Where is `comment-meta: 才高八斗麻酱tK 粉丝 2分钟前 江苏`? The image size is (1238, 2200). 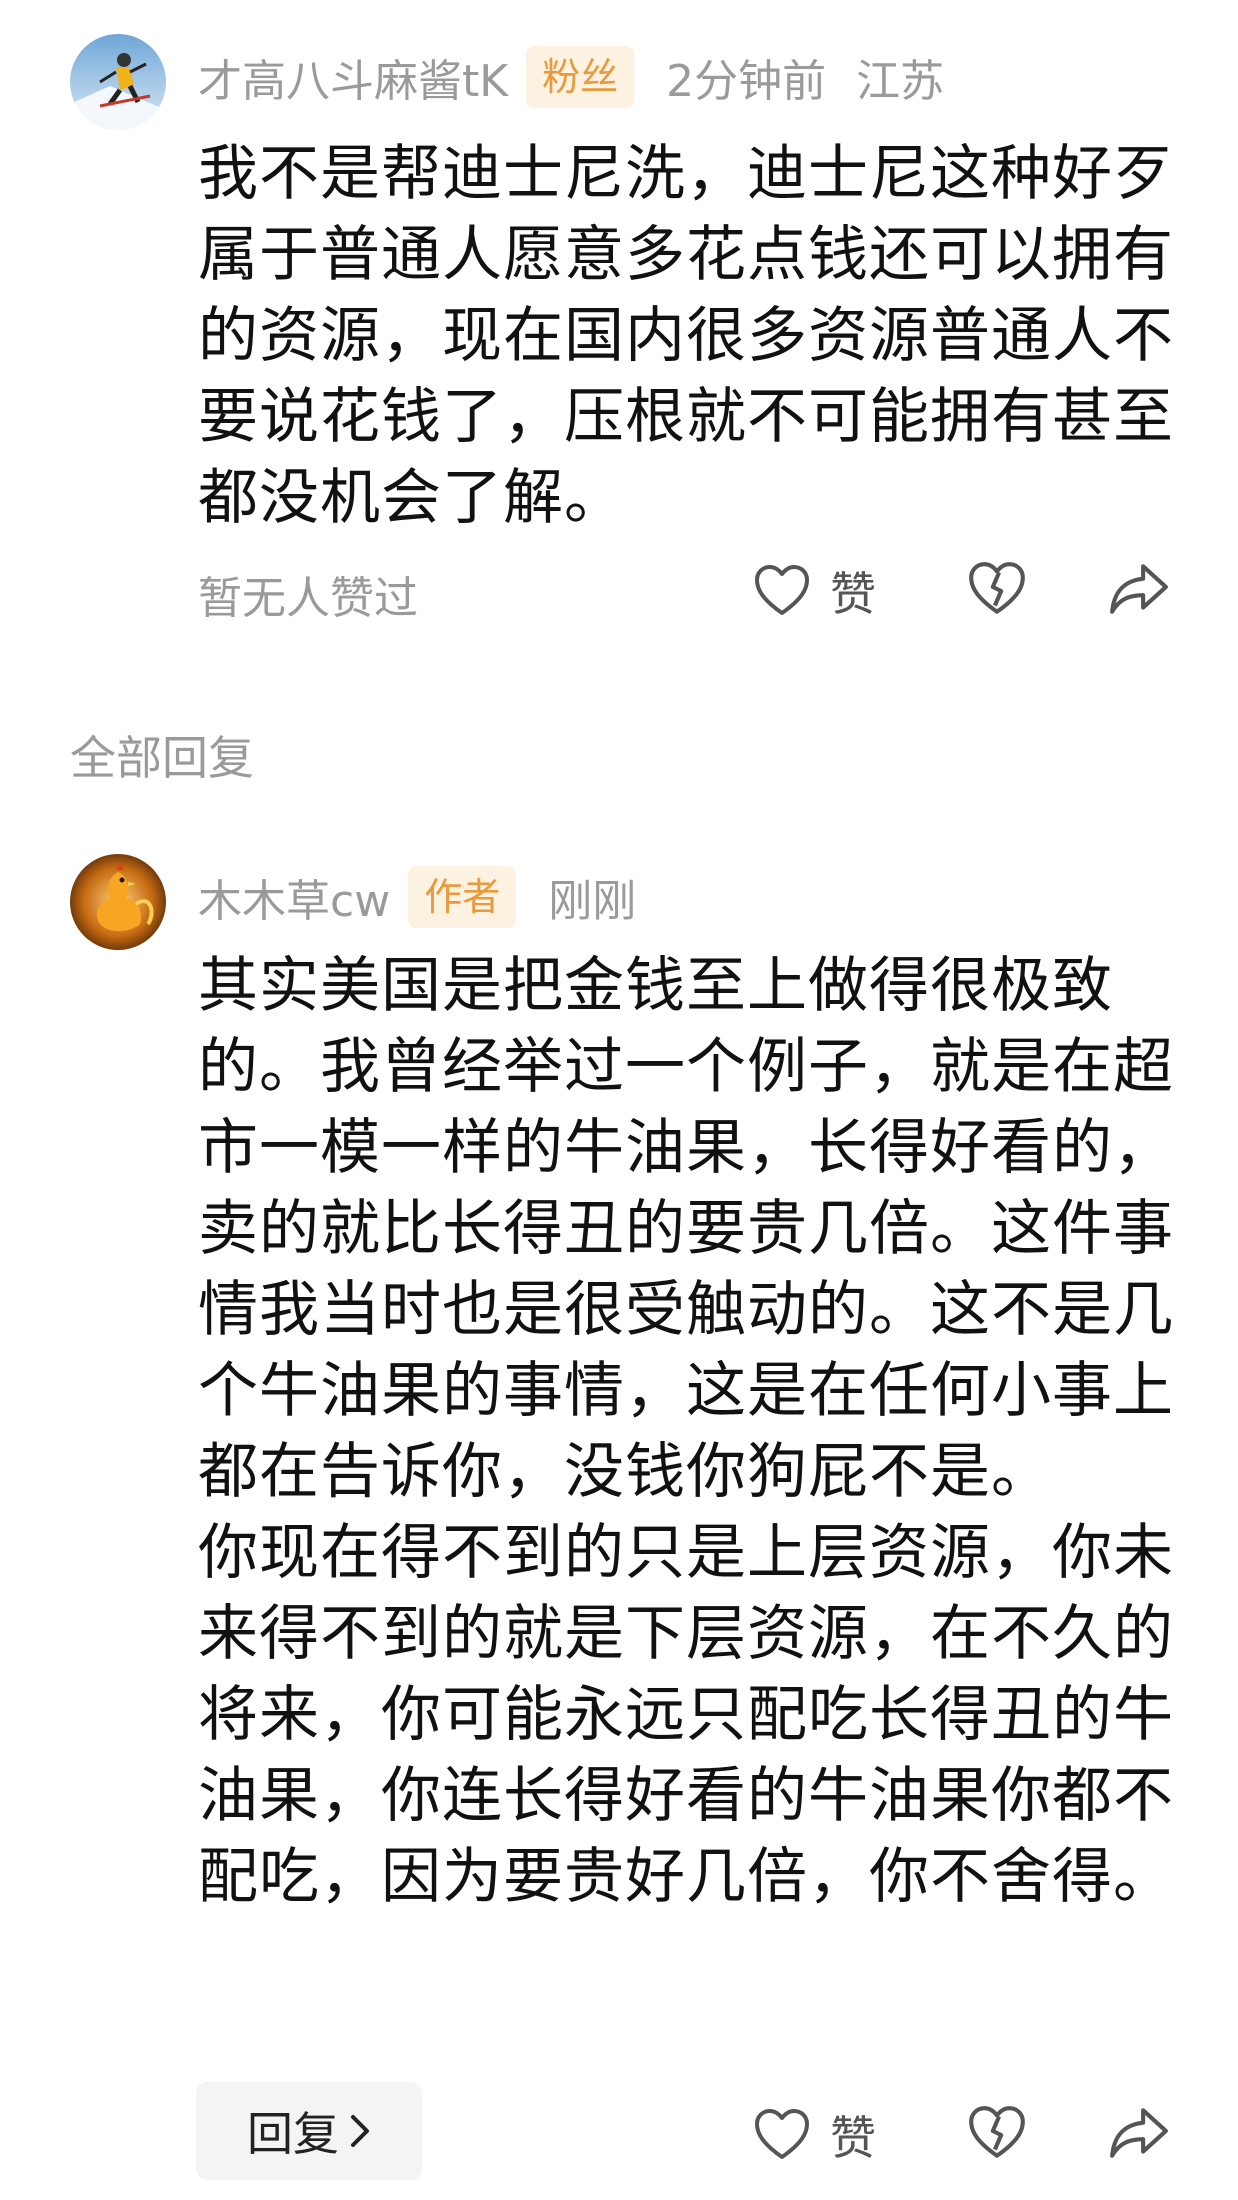
comment-meta: 才高八斗麻酱tK 粉丝 2分钟前 江苏 is located at coordinates (571, 77).